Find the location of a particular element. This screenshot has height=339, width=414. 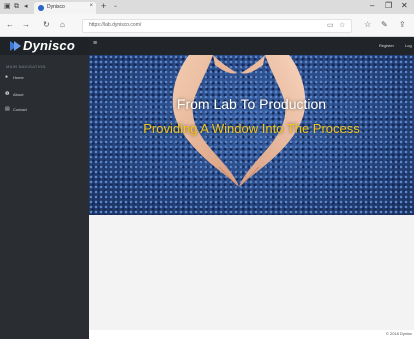

hero-title: From Lab To Production is located at coordinates (251, 104).